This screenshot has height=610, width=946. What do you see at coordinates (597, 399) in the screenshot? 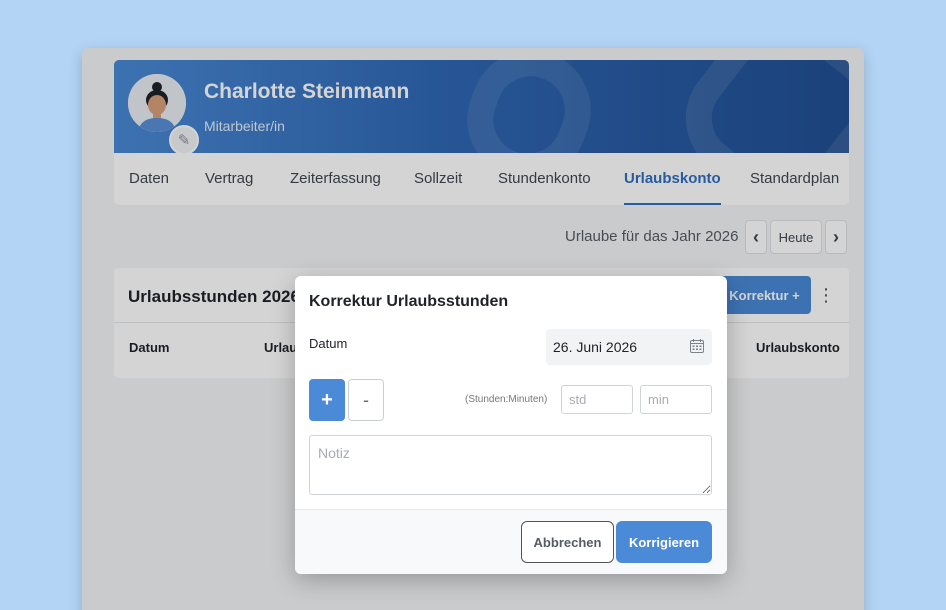
I see `hours-input` at bounding box center [597, 399].